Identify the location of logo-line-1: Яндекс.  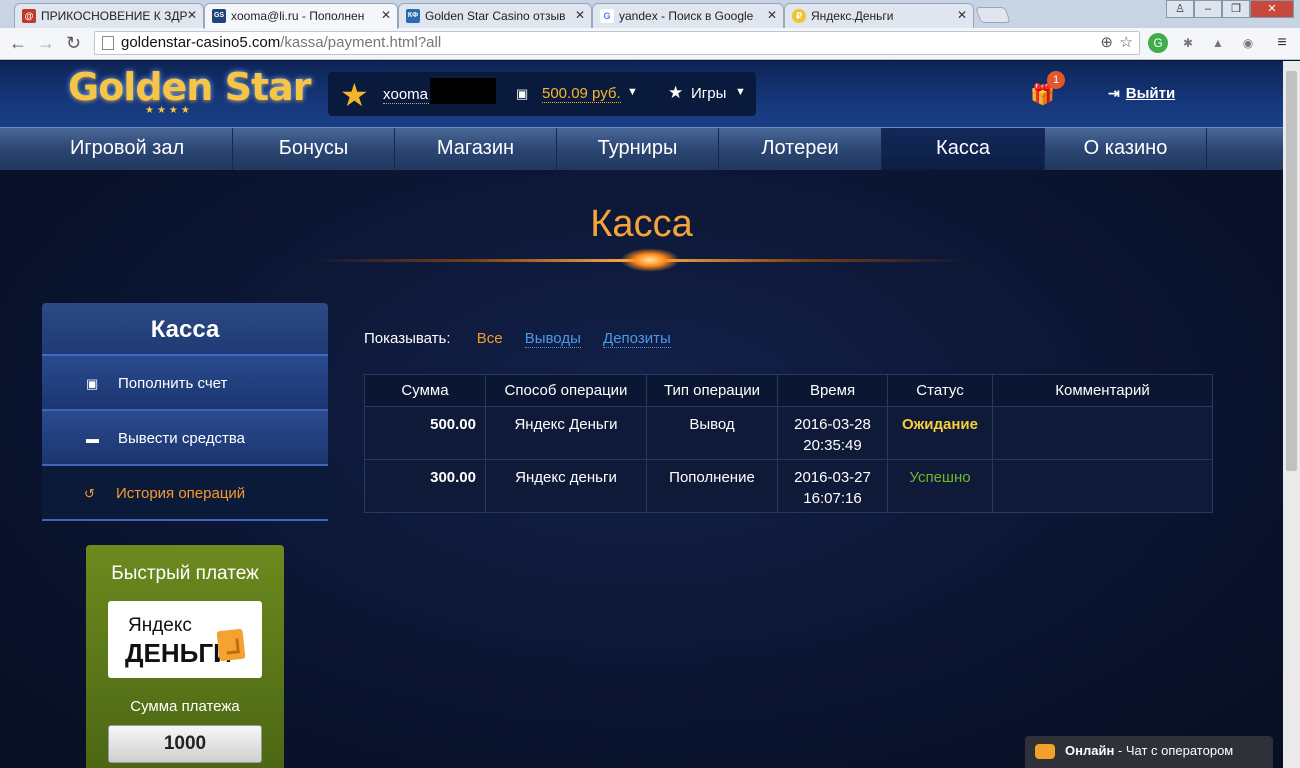
(160, 625).